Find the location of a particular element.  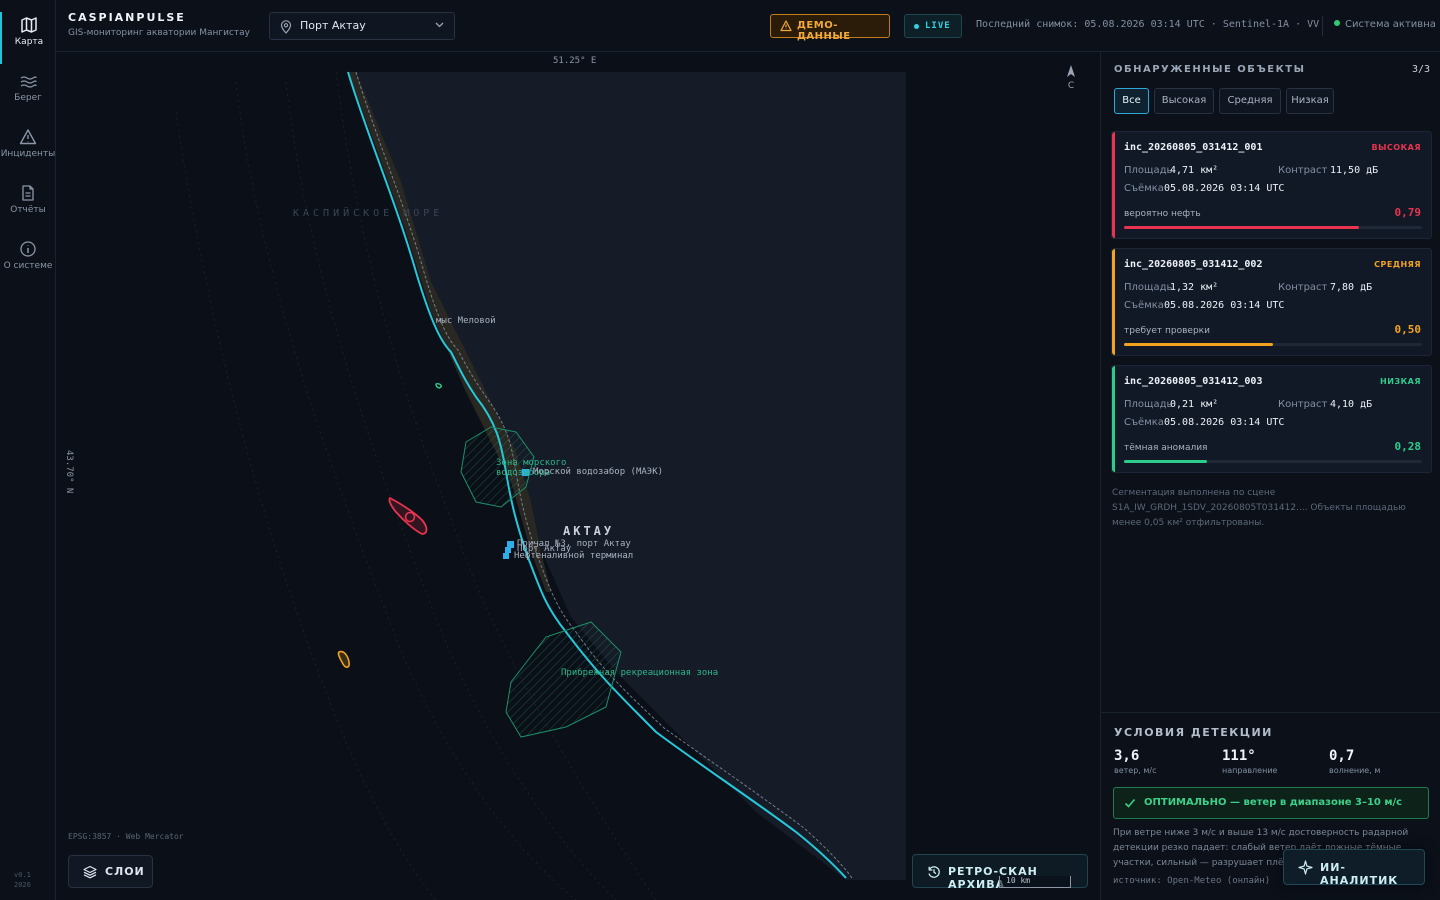

score-value: 0,79 is located at coordinates (1408, 212).